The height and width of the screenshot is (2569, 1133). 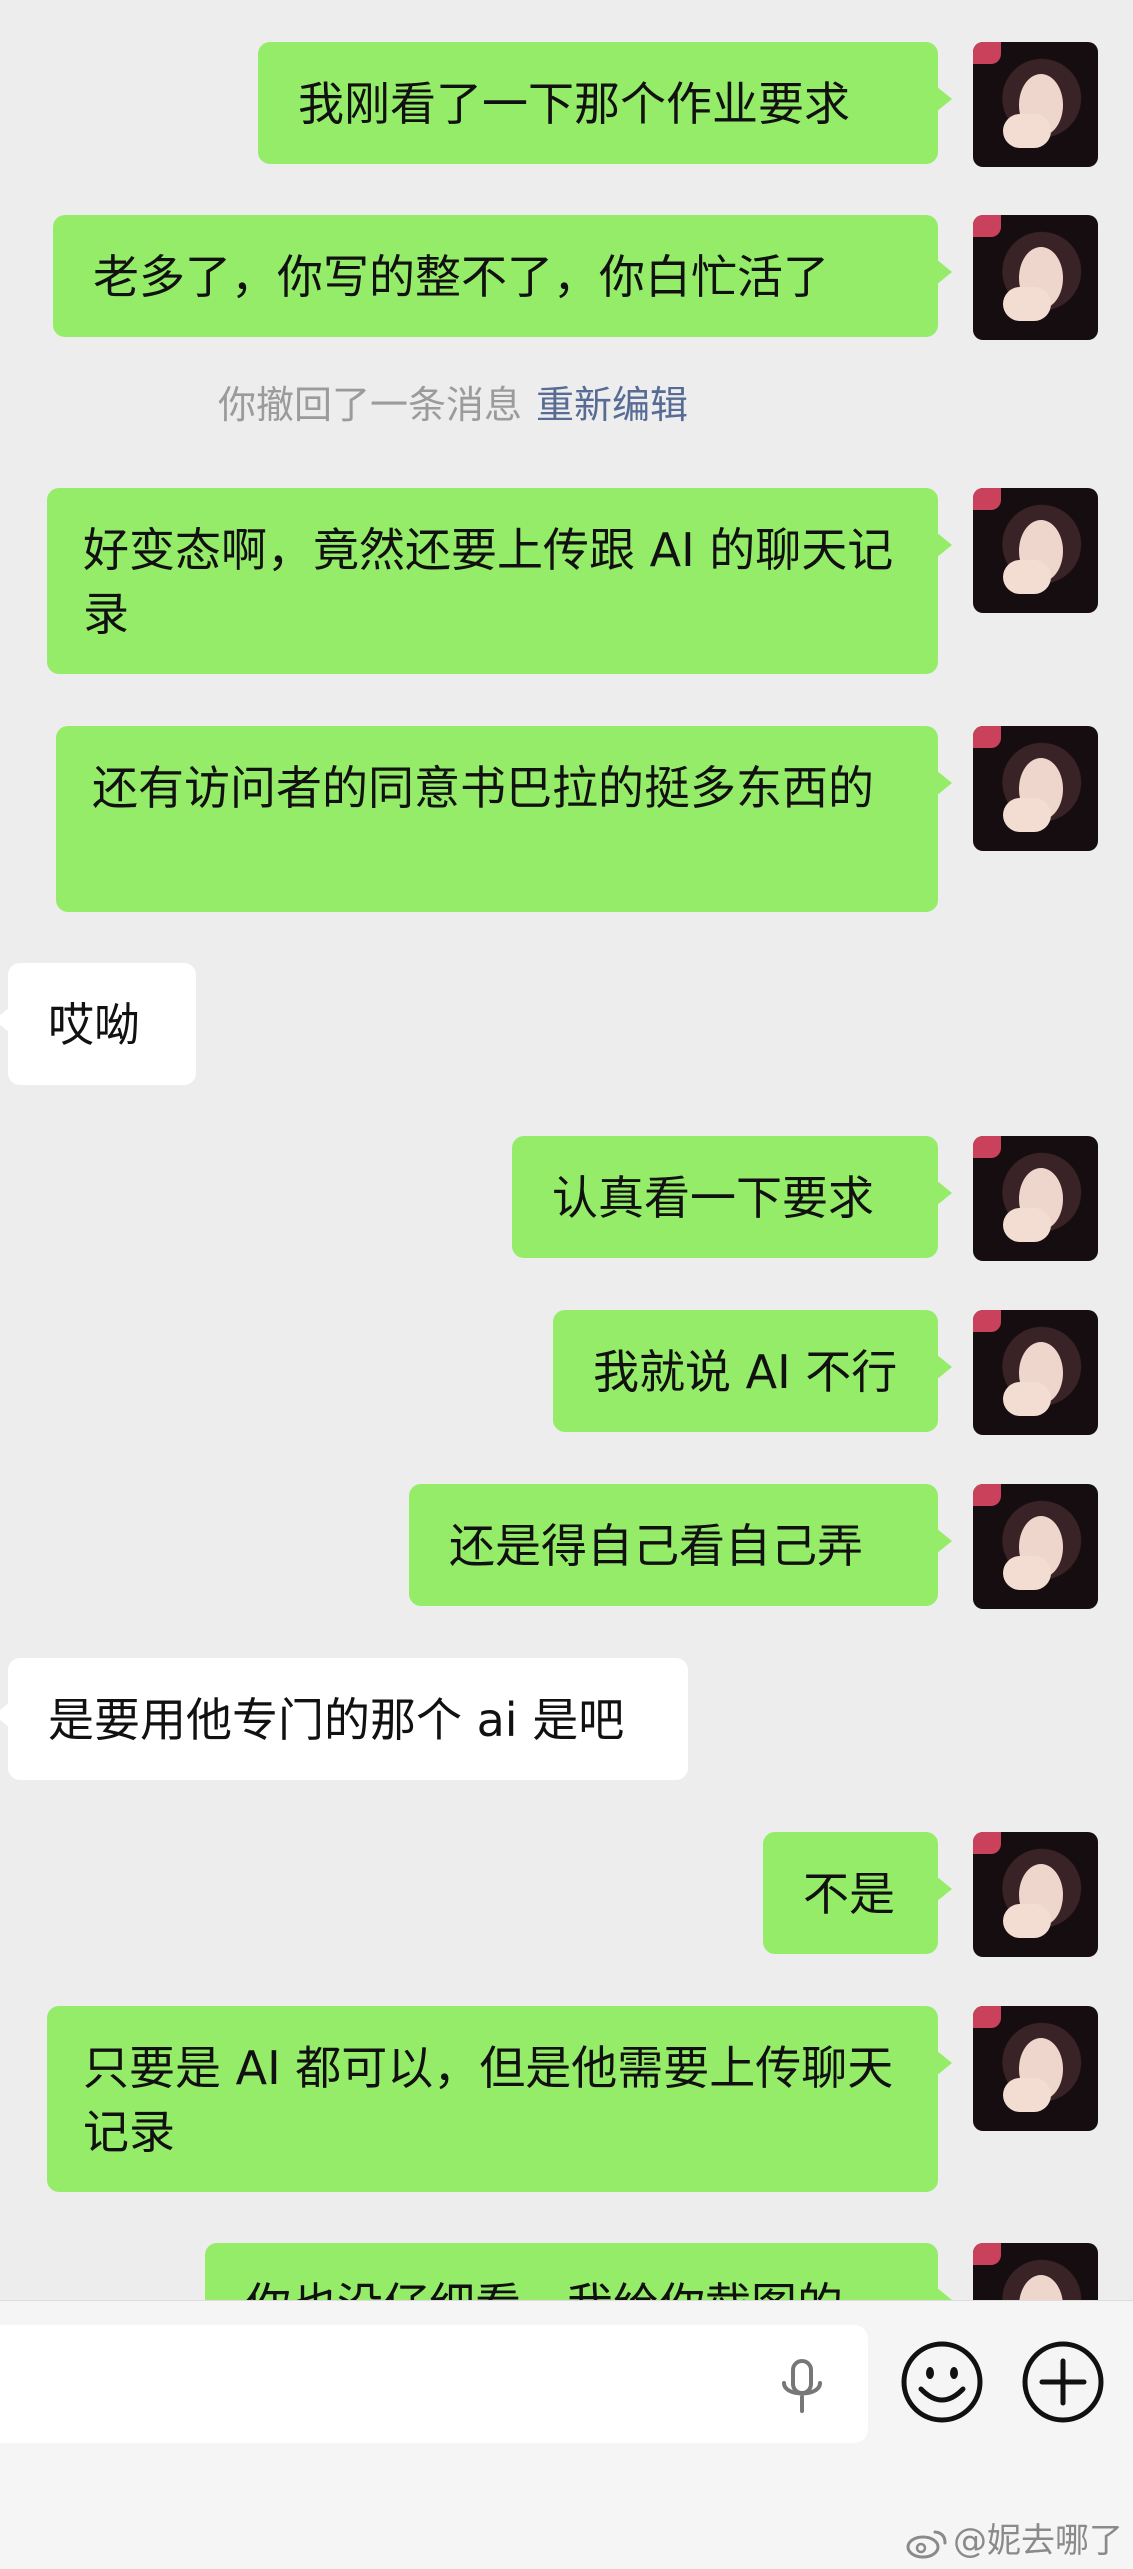 I want to click on message-text: 你也没仔细看，我给你截图的, so click(x=544, y=2289).